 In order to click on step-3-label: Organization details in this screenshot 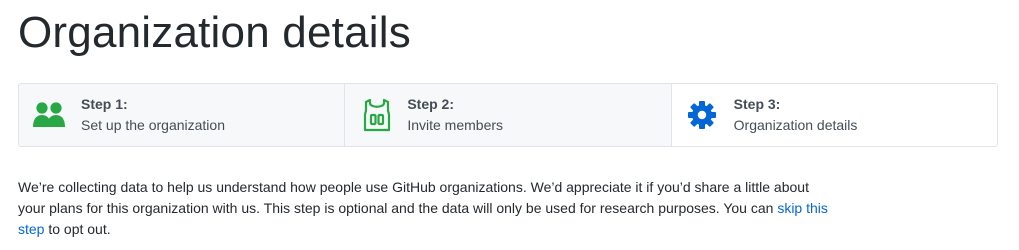, I will do `click(795, 125)`.